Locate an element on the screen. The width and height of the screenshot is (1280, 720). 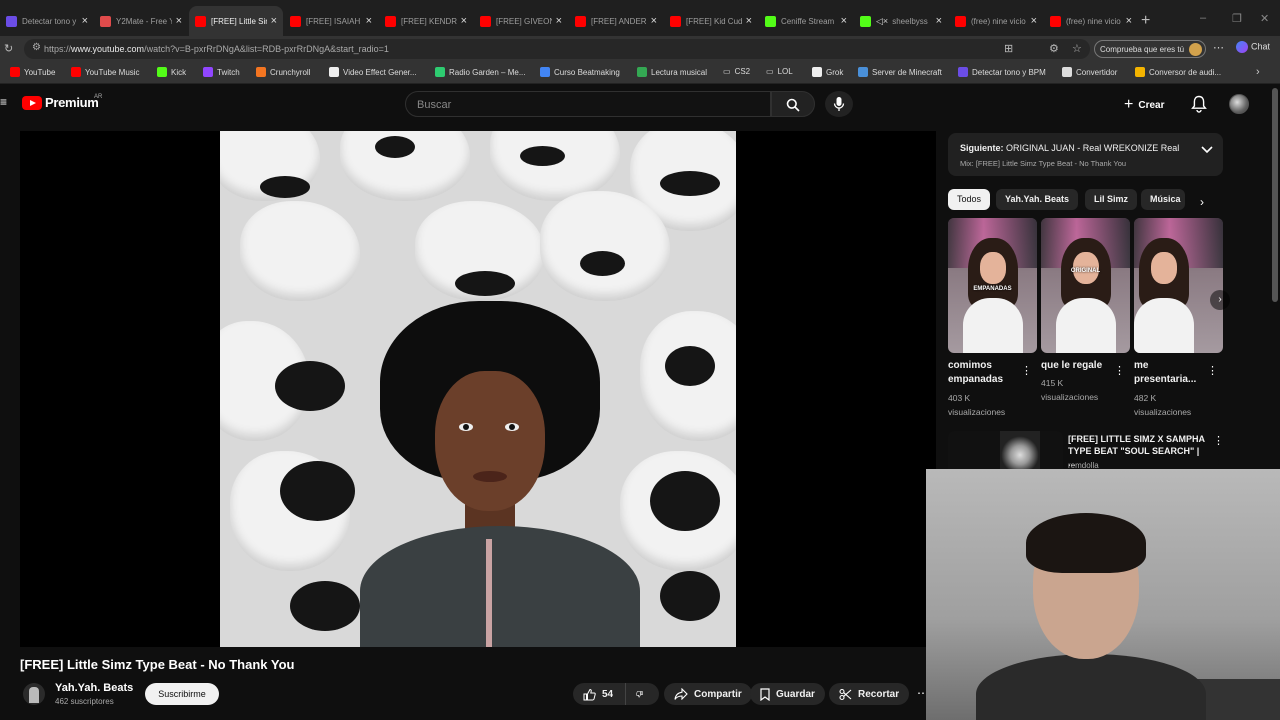
profile-verify-button: Comprueba que eres tú is located at coordinates (1150, 49).